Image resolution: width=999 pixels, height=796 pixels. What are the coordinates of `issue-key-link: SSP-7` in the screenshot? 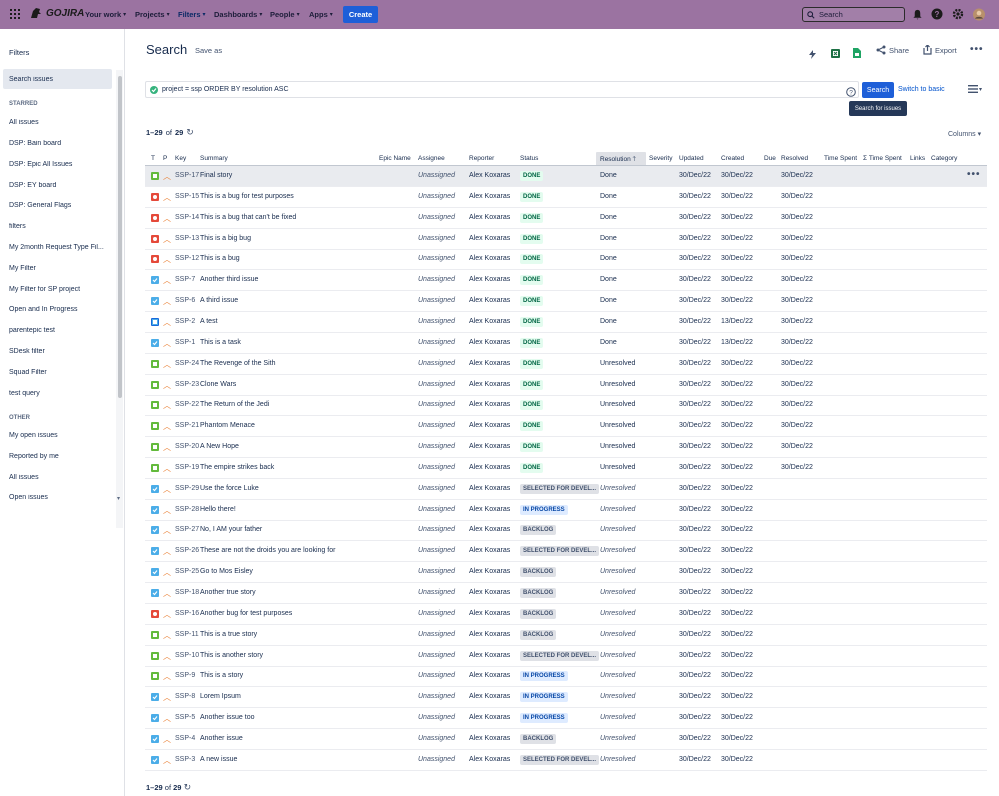 It's located at (185, 279).